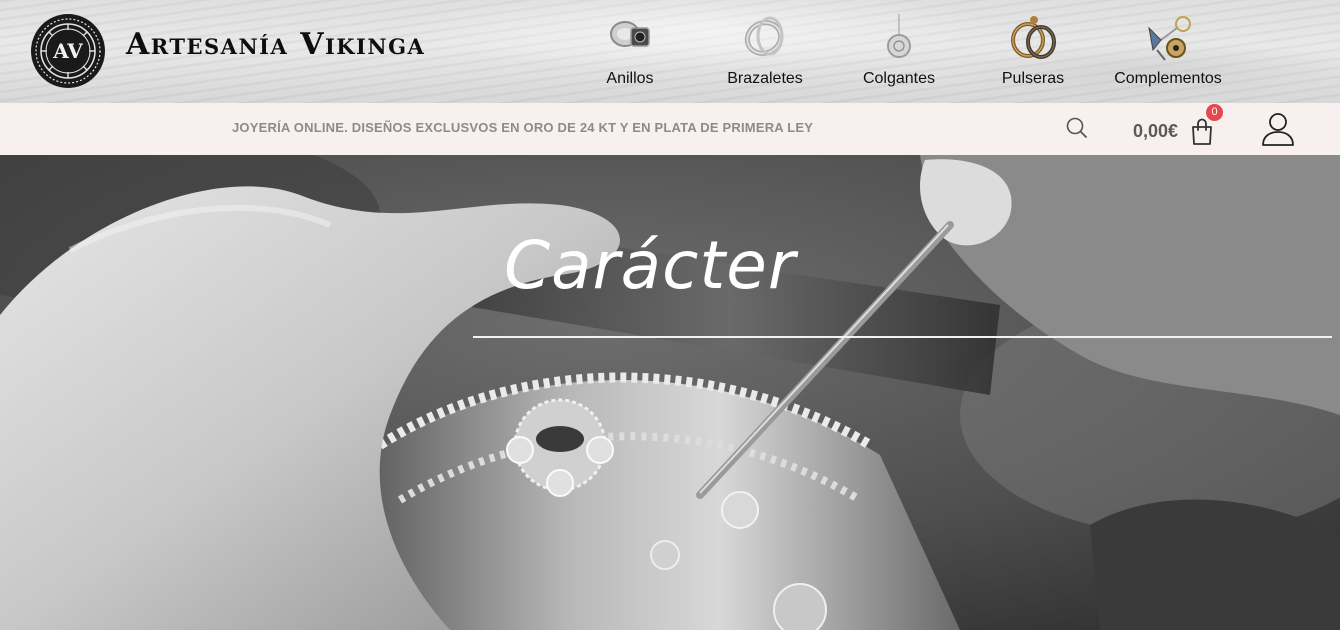 This screenshot has width=1340, height=630. I want to click on search-icon, so click(1076, 127).